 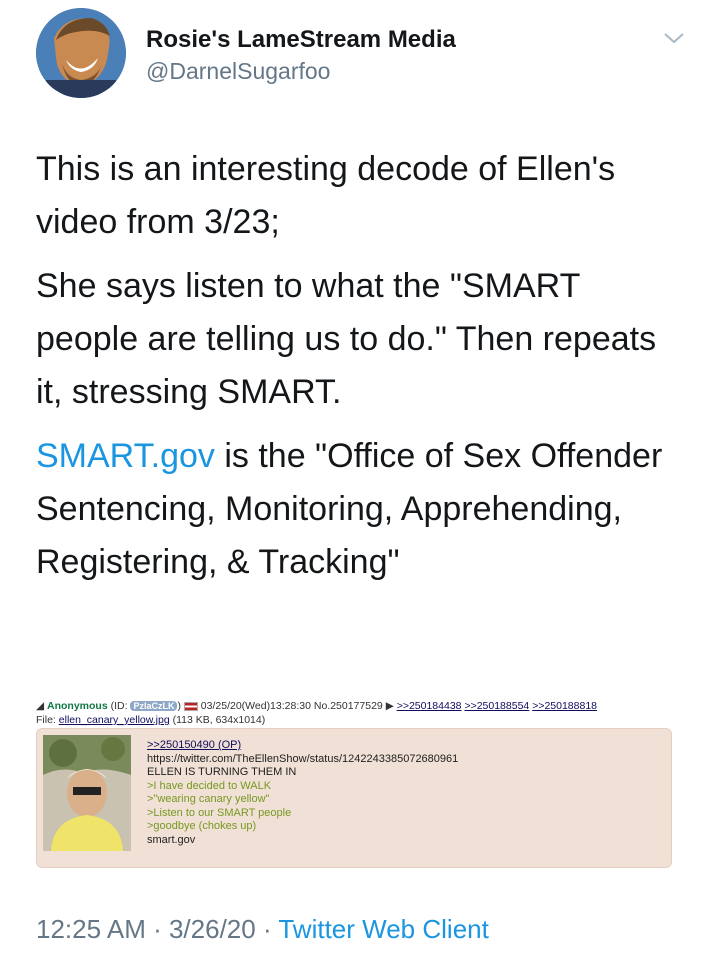 I want to click on greentext-line: >goodbye (chokes up), so click(x=202, y=826).